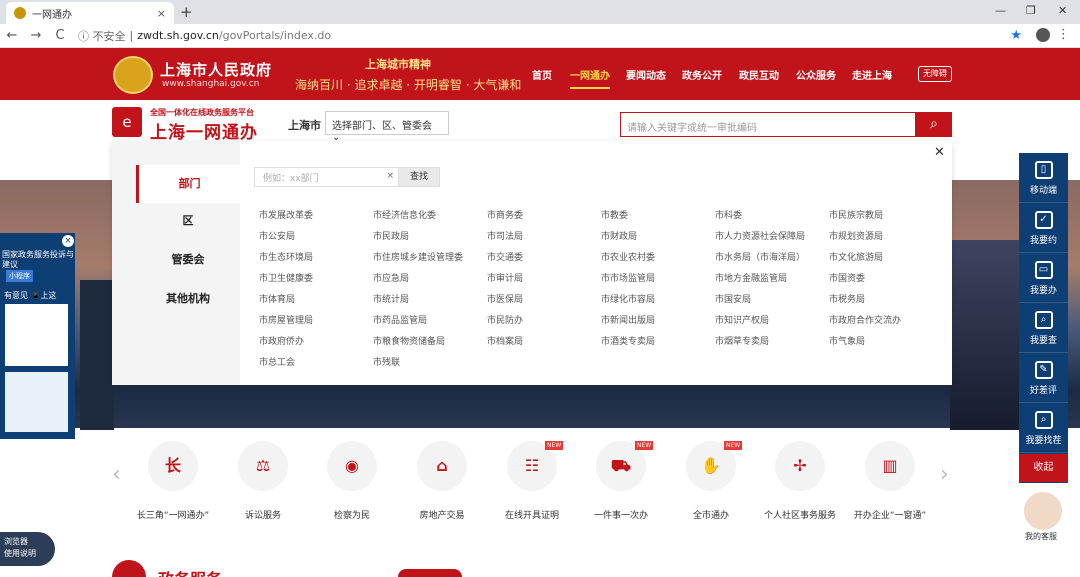 The width and height of the screenshot is (1080, 577). I want to click on agency-link: 市绿化市容局, so click(658, 298).